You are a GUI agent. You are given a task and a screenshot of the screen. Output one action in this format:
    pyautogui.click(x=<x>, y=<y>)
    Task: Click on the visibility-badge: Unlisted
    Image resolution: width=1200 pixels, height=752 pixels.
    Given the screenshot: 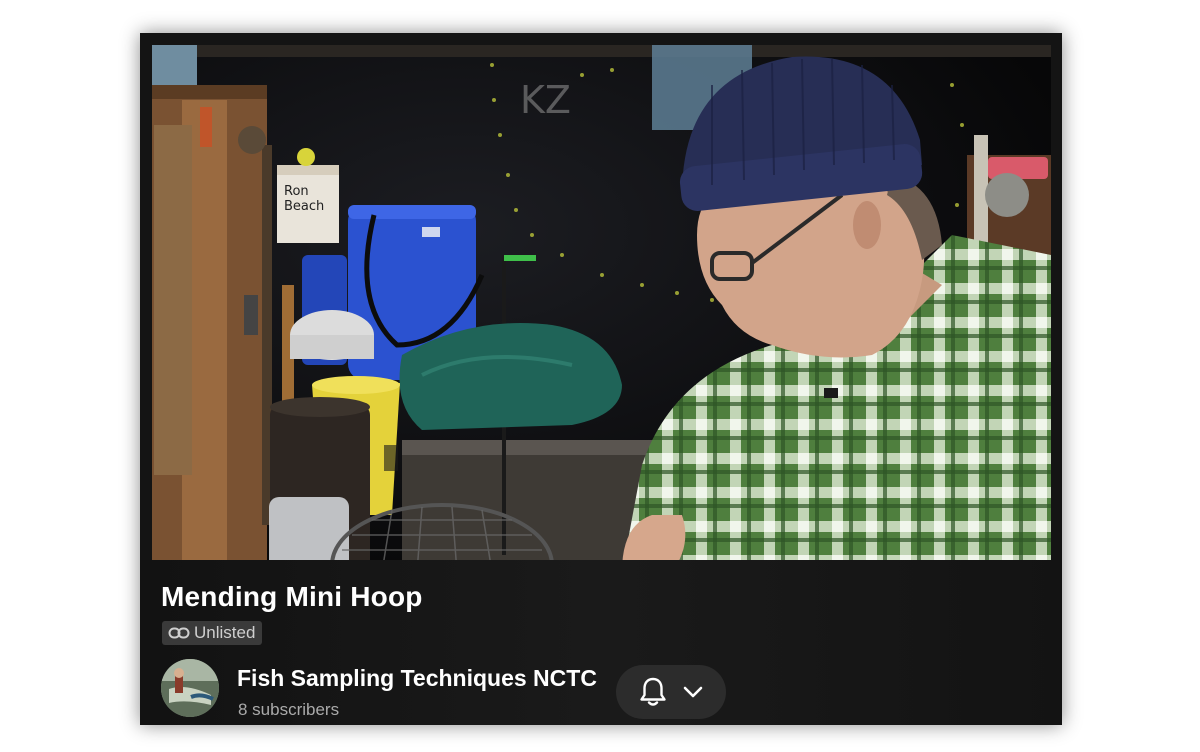 What is the action you would take?
    pyautogui.click(x=212, y=633)
    